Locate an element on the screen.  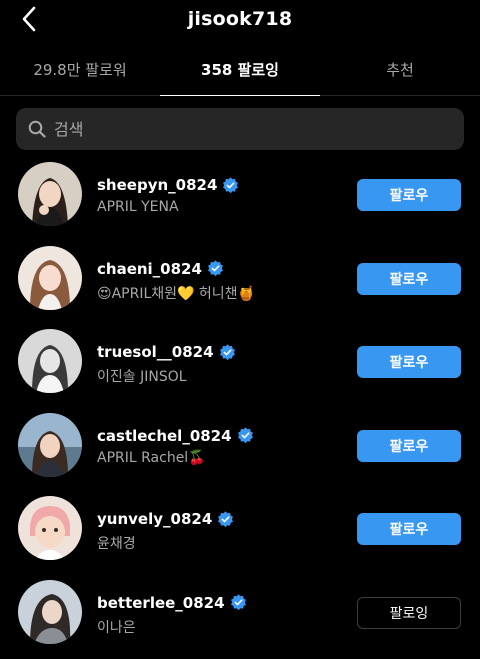
list-item: betterlee_0824 이나은 팔로잉 is located at coordinates (240, 618).